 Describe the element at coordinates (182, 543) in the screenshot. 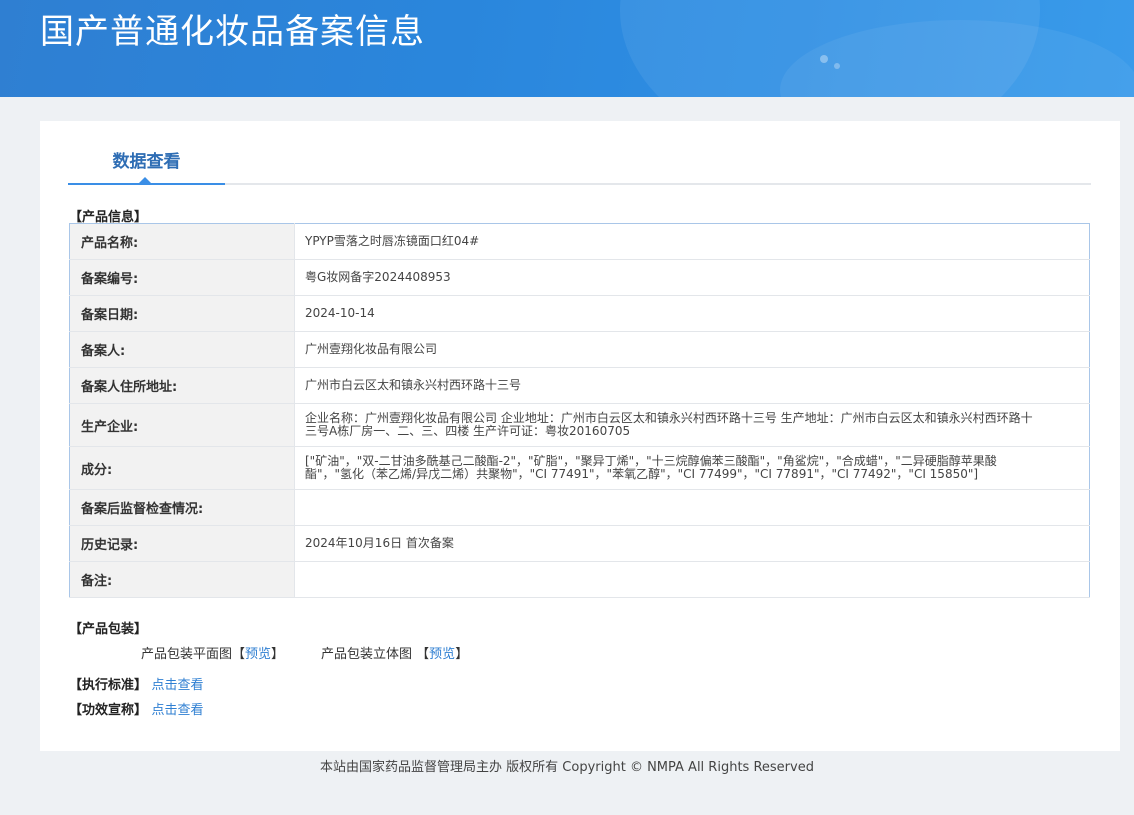

I see `info-row-label: 历史记录:` at that location.